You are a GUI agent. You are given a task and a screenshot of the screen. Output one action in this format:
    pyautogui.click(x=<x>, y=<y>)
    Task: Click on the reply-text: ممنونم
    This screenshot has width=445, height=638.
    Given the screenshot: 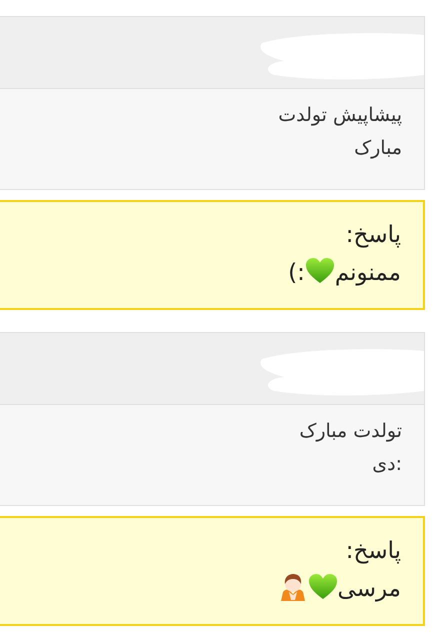 What is the action you would take?
    pyautogui.click(x=367, y=273)
    